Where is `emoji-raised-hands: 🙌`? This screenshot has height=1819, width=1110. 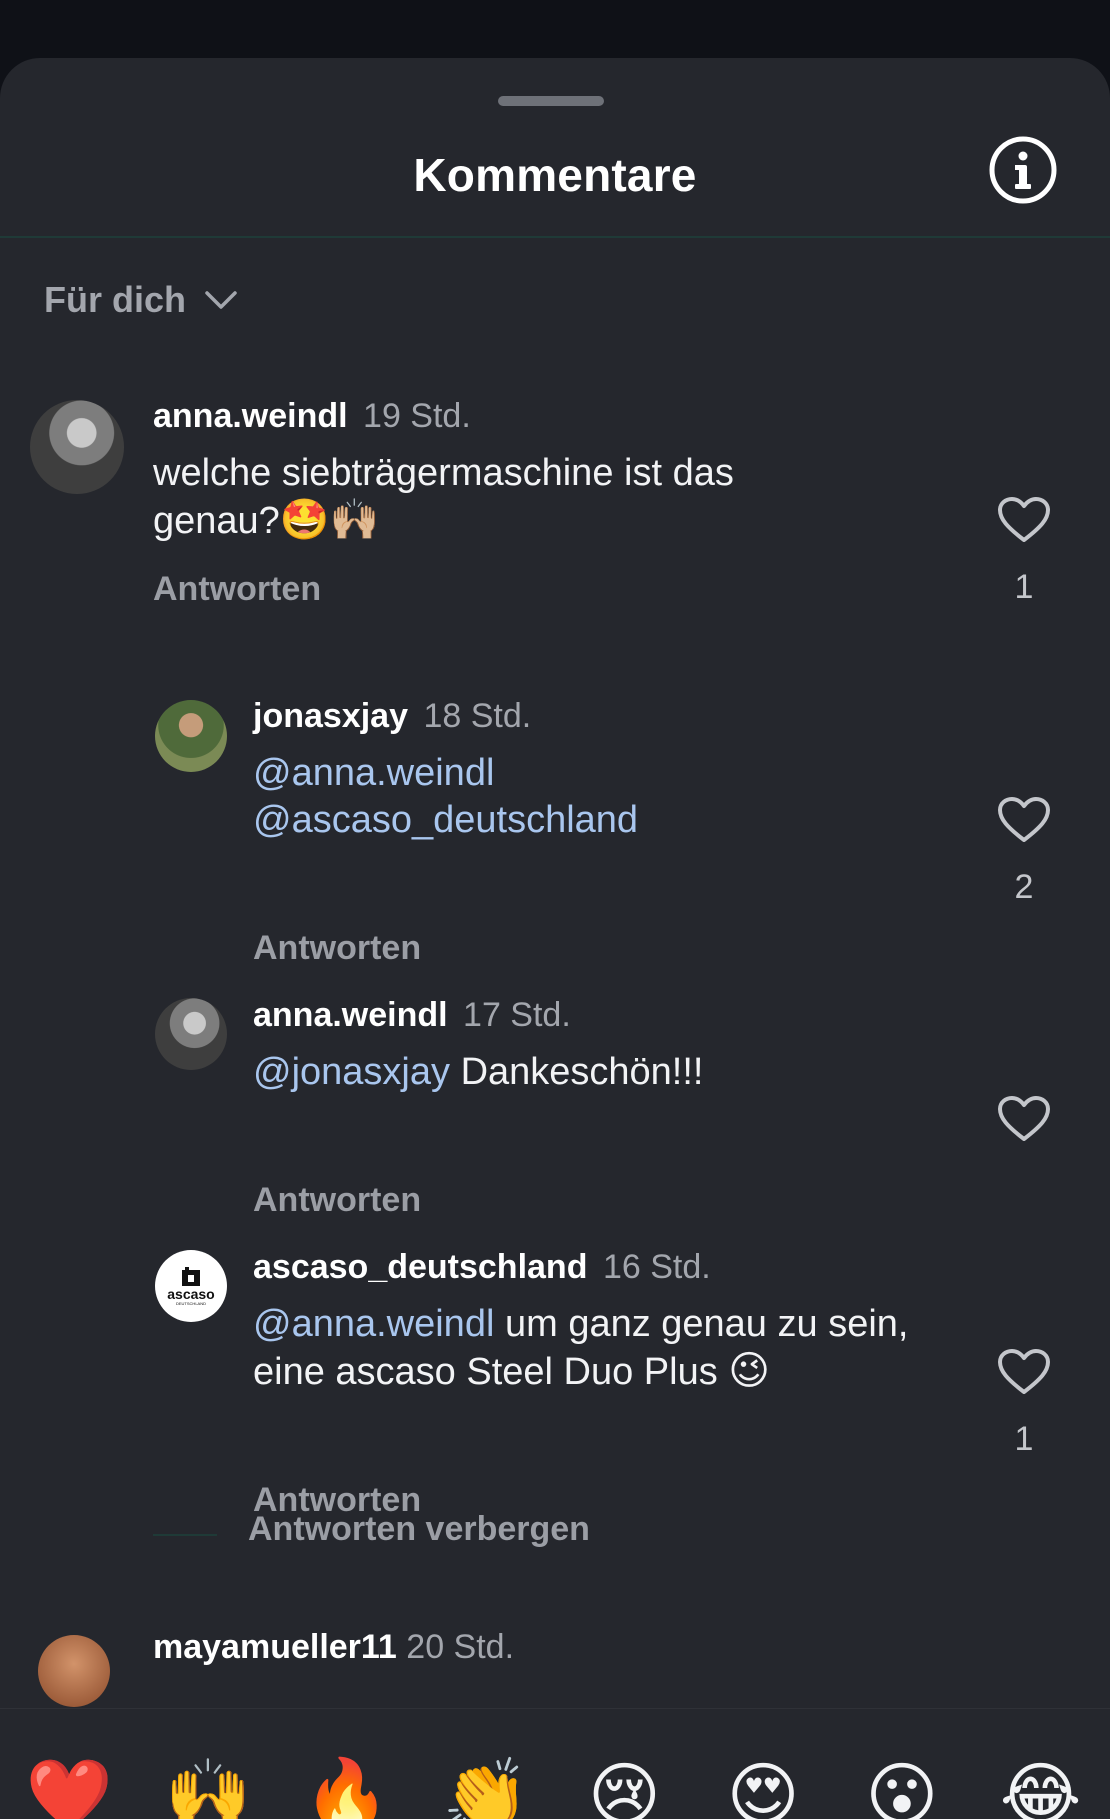
emoji-raised-hands: 🙌 is located at coordinates (208, 1783).